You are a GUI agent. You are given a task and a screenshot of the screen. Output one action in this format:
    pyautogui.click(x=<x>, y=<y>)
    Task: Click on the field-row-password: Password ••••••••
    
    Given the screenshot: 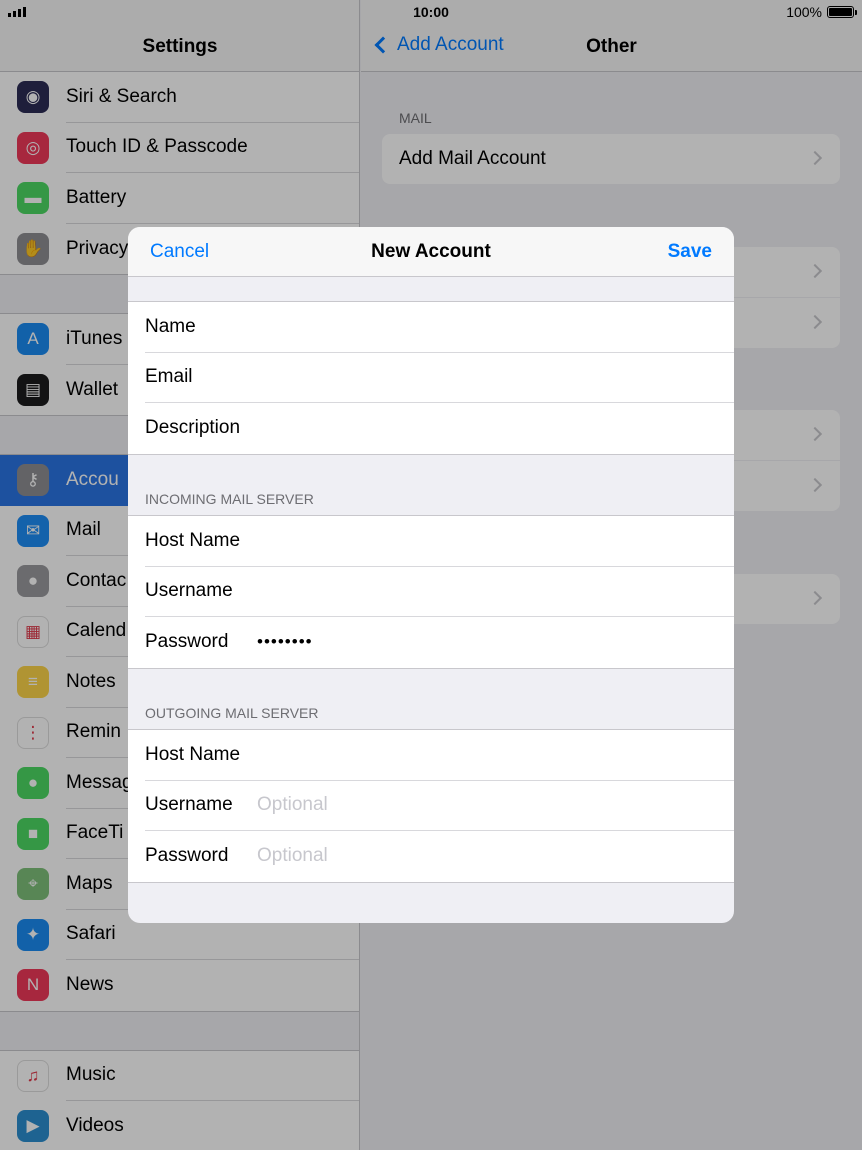 What is the action you would take?
    pyautogui.click(x=439, y=642)
    